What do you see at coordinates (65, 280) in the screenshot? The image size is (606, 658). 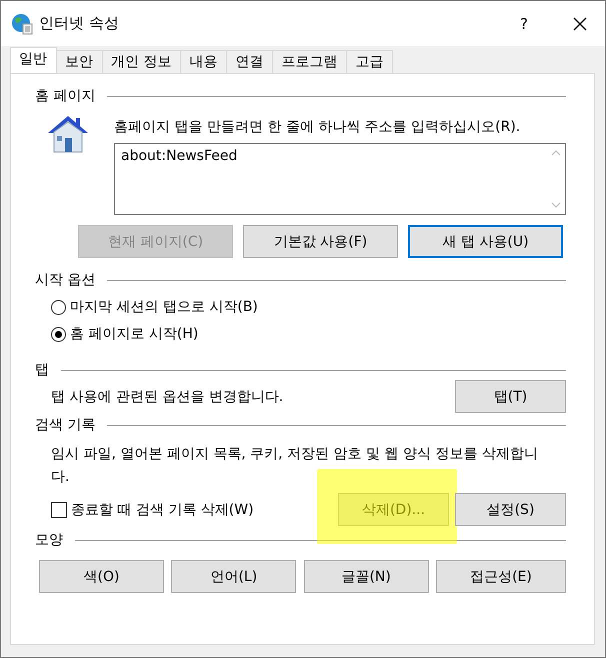 I see `section-title: 시작 옵션` at bounding box center [65, 280].